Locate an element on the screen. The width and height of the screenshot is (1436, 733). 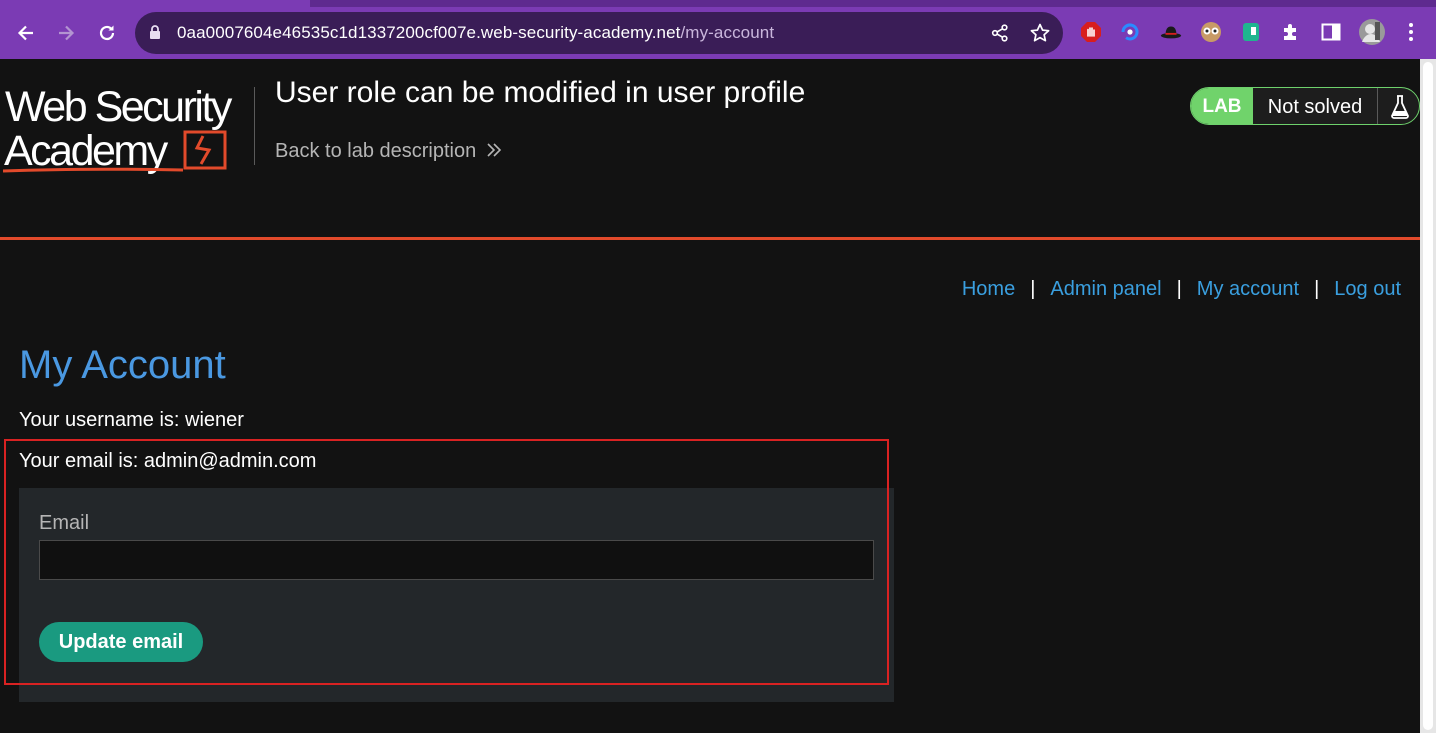
profile-avatar is located at coordinates (1372, 32).